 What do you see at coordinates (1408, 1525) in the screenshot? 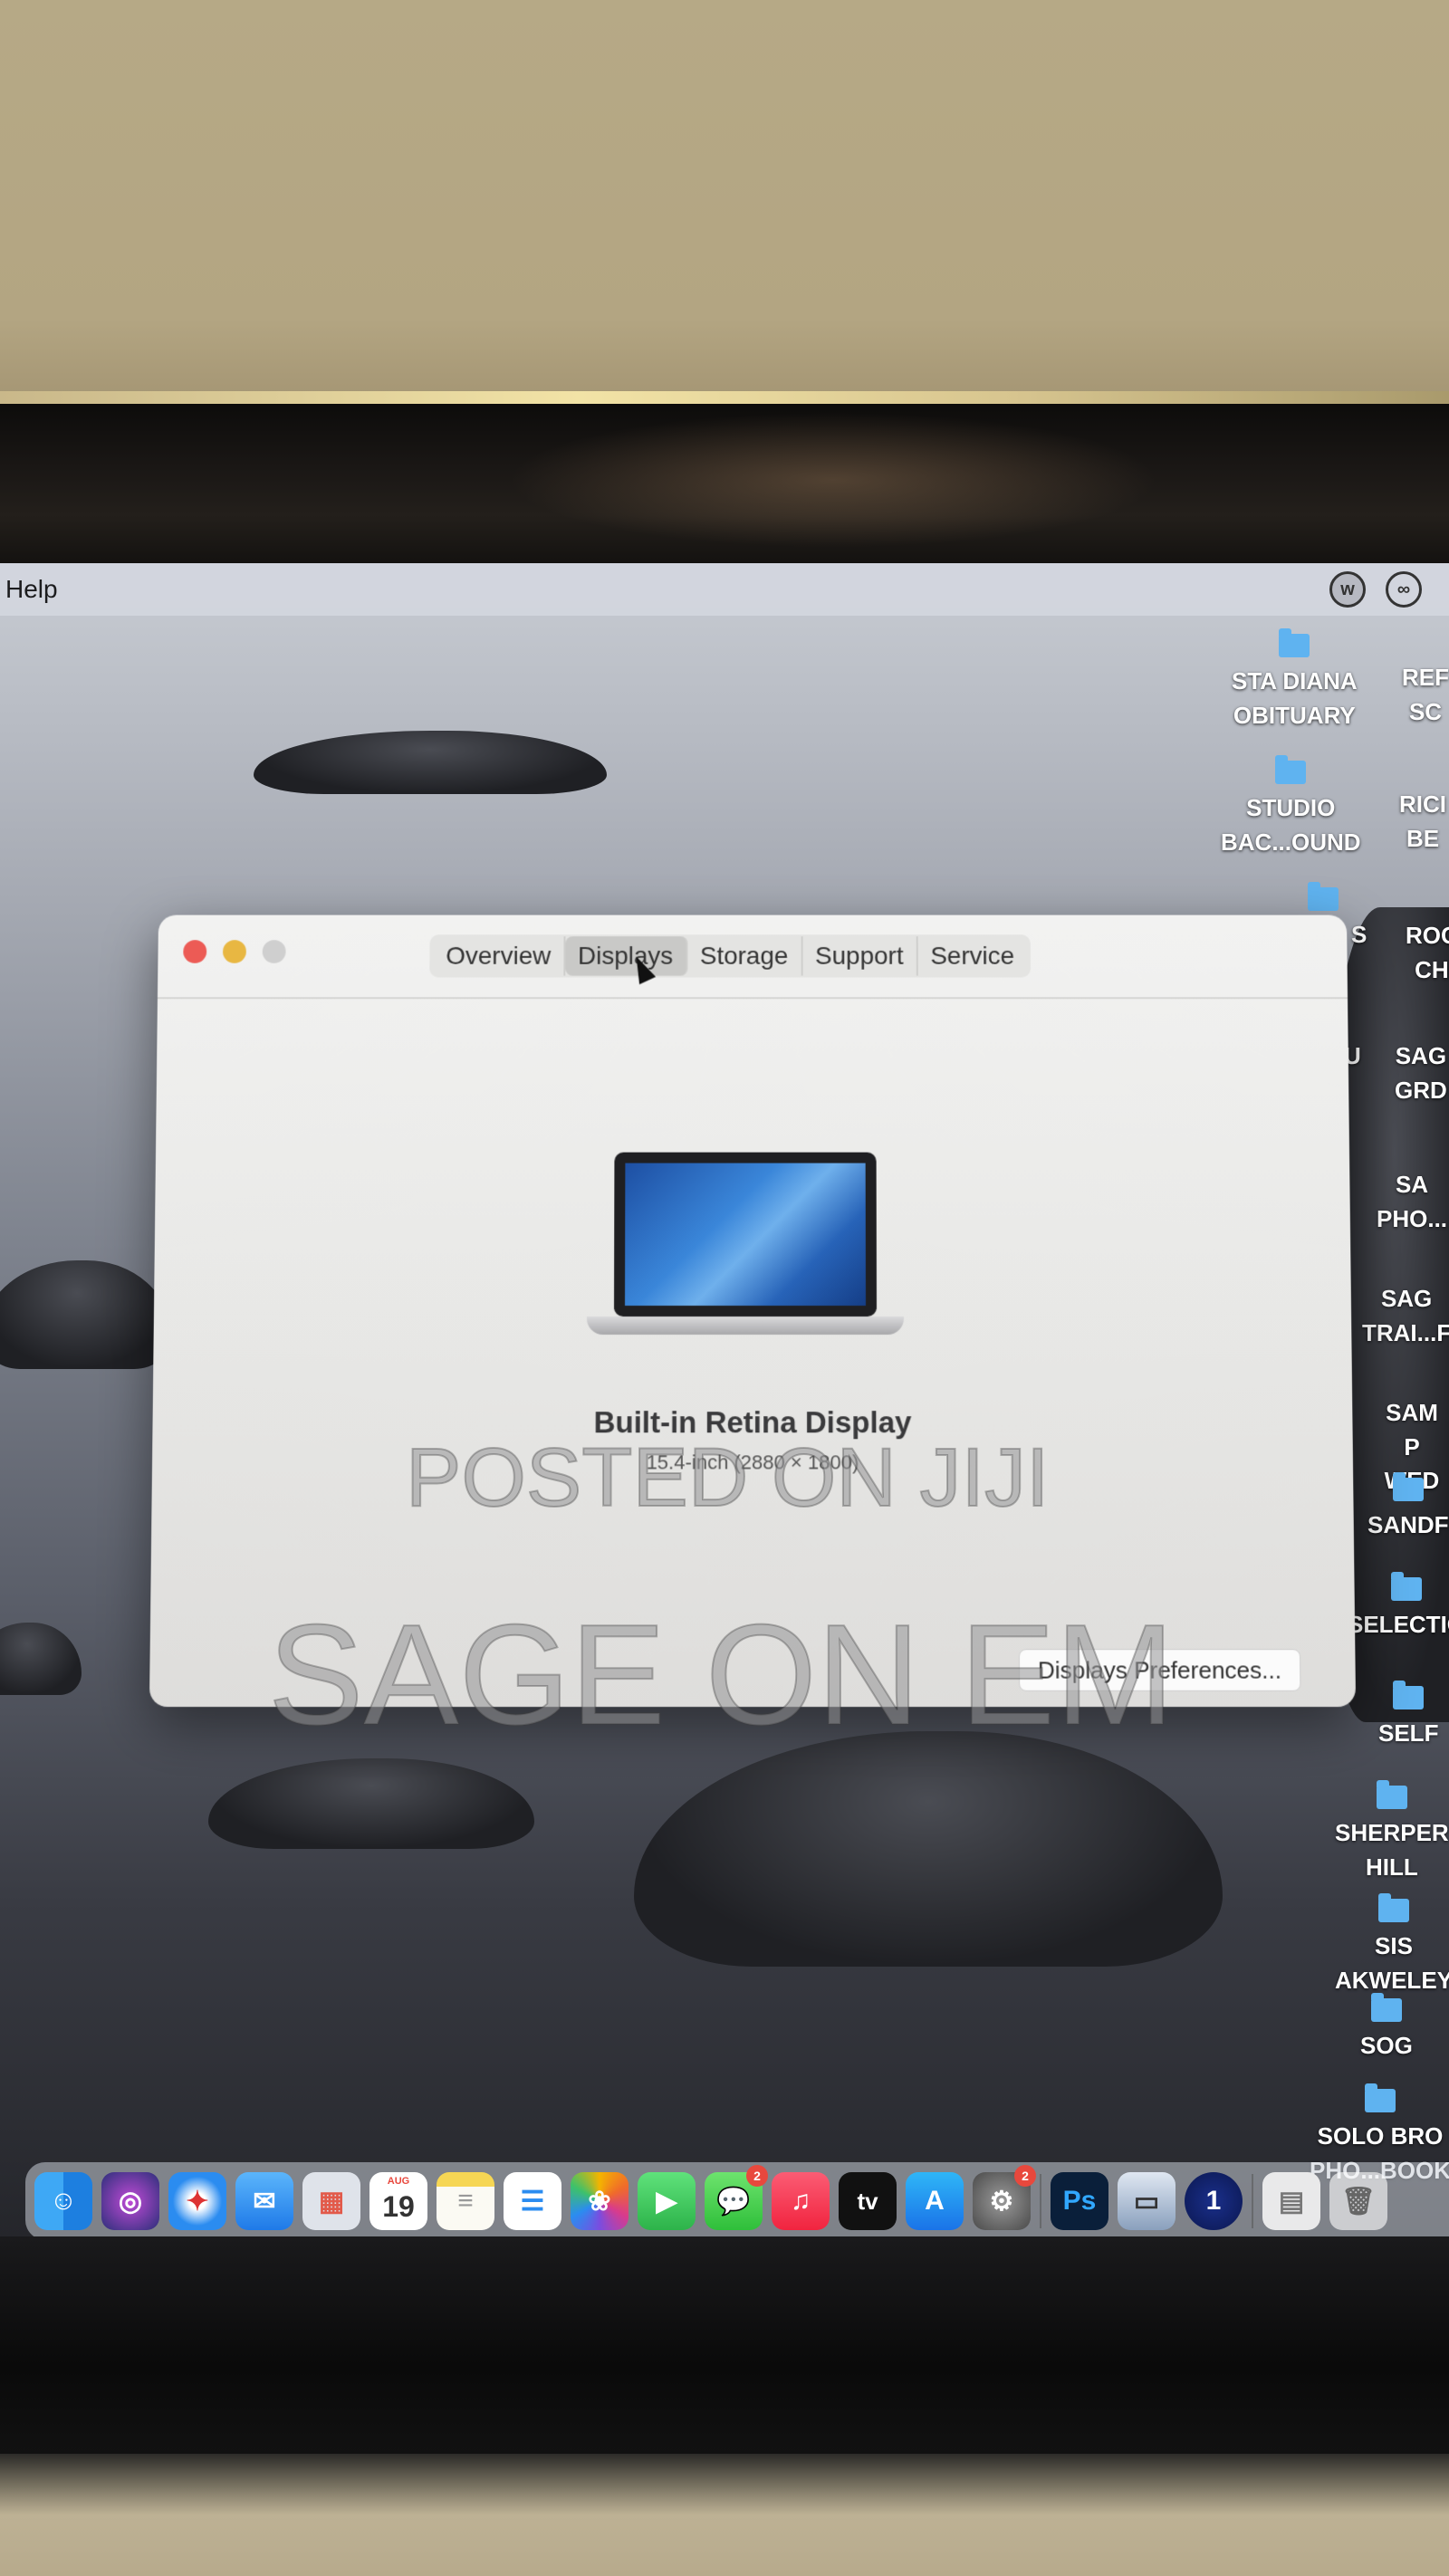
I see `folder-label: SANDF` at bounding box center [1408, 1525].